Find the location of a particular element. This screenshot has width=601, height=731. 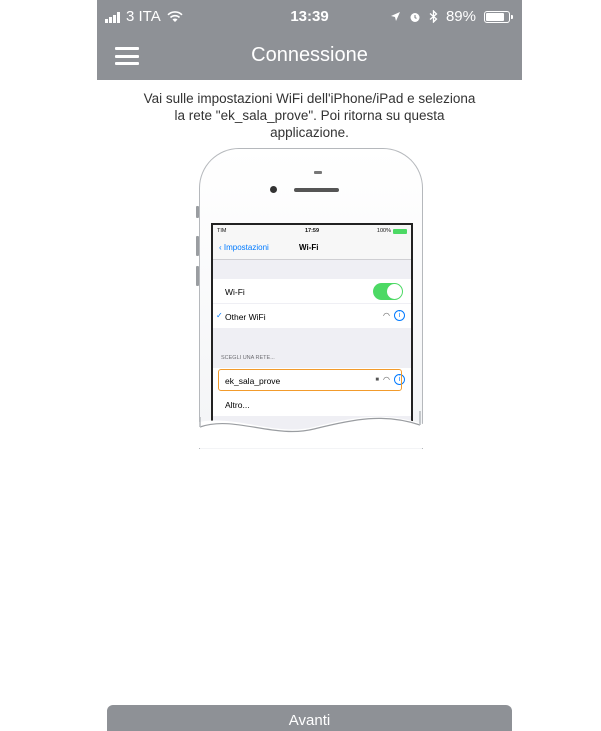

mute-switch is located at coordinates (197, 212).